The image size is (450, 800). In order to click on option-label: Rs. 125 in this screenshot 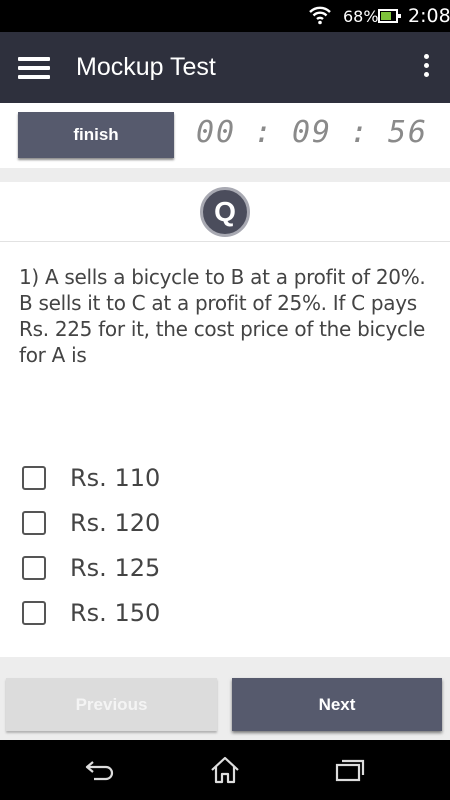, I will do `click(115, 568)`.